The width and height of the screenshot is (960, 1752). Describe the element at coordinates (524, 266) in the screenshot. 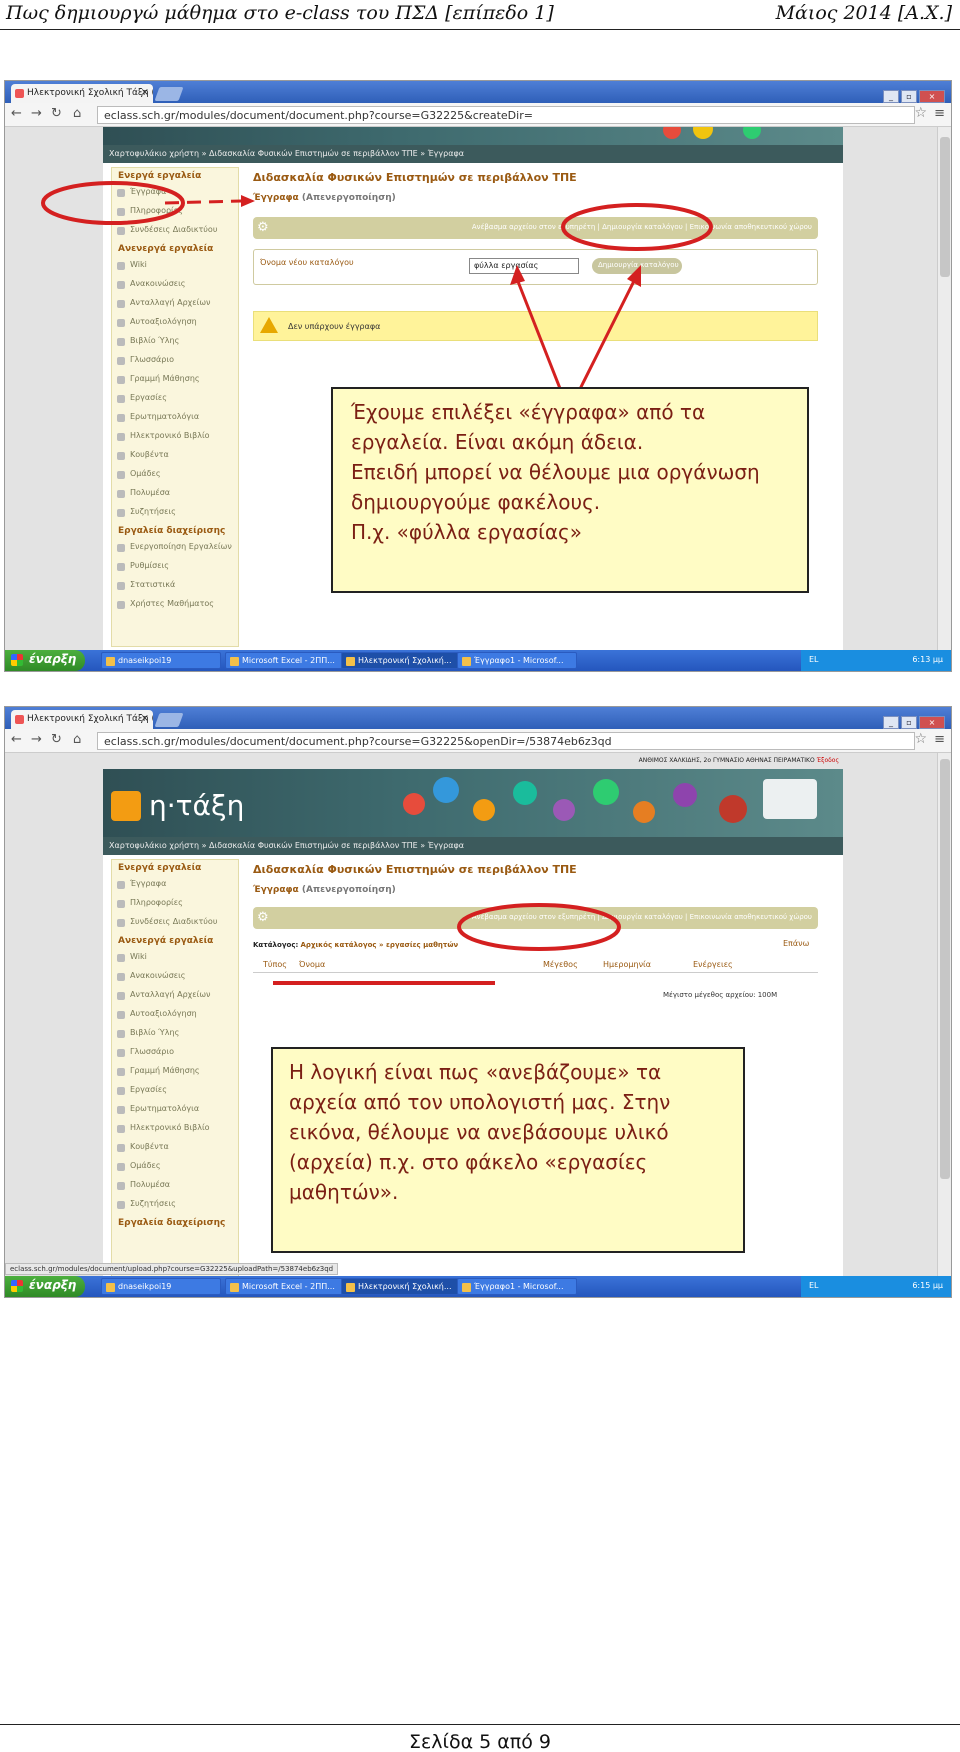

I see `folder-name-input: φύλλα εργασίας` at that location.